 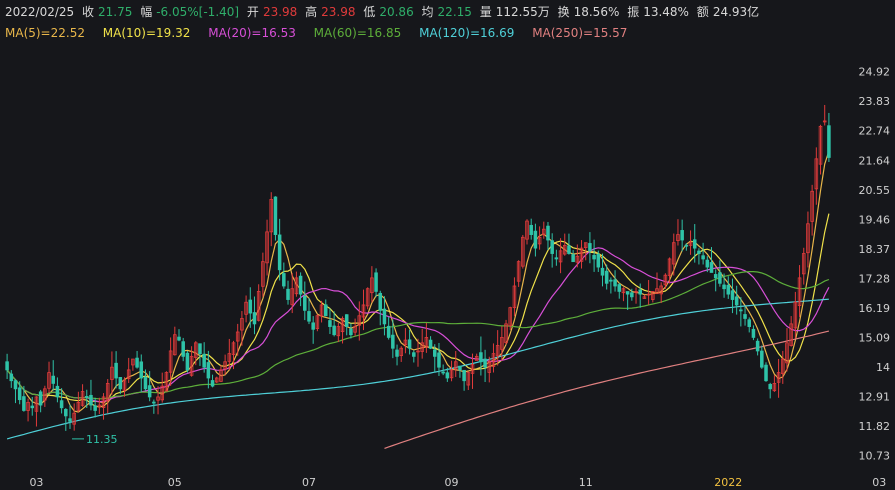 I want to click on amount-label: 额, so click(x=702, y=12).